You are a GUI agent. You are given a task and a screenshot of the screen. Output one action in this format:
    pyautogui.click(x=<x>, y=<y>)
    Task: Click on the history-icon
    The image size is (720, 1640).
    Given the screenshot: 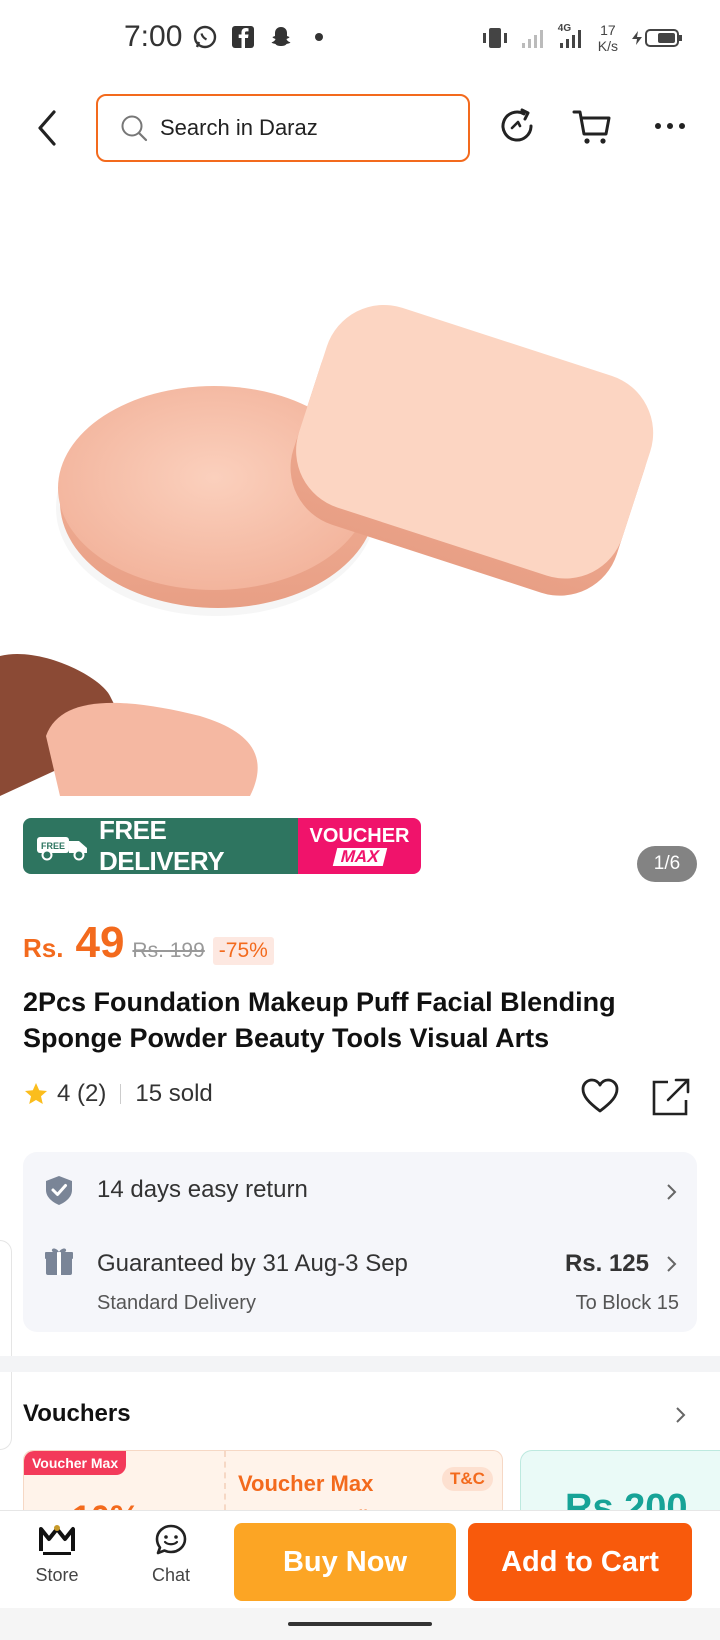 What is the action you would take?
    pyautogui.click(x=518, y=126)
    